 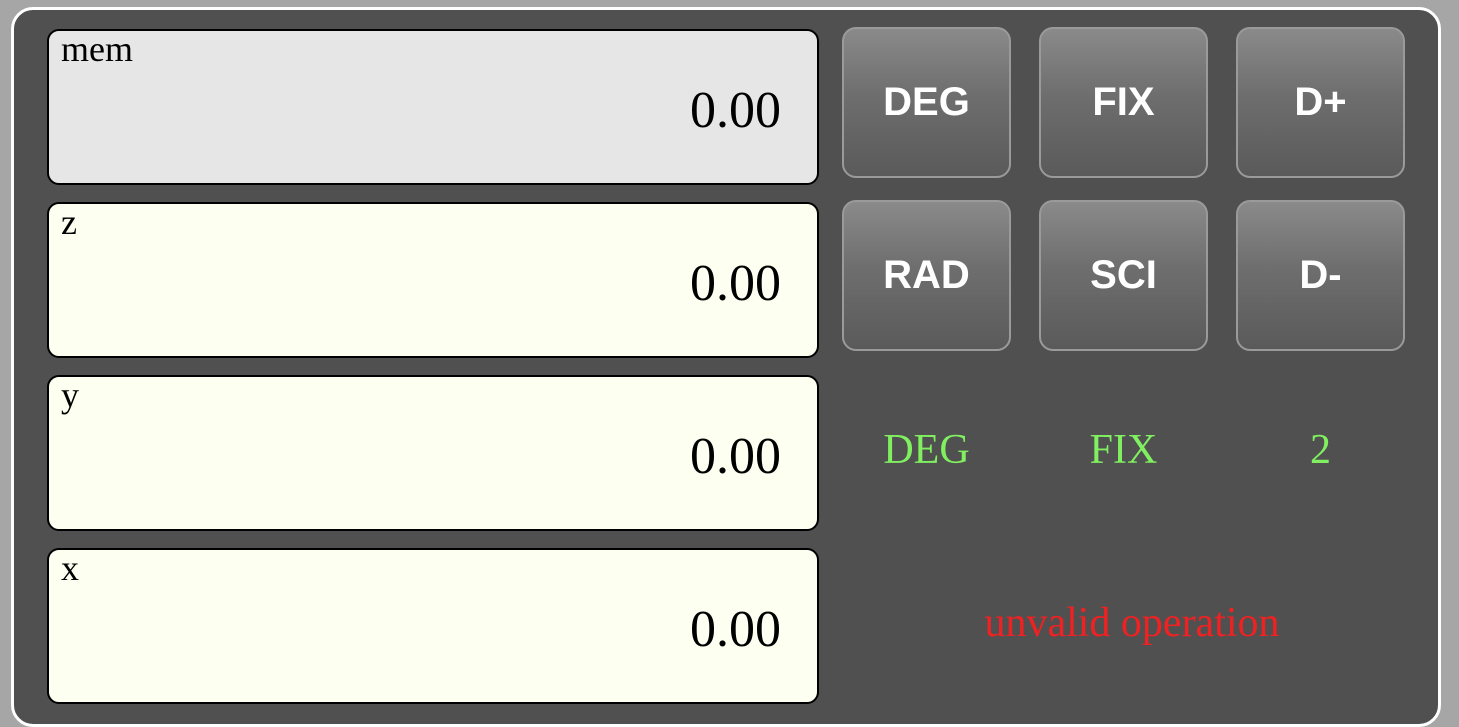 I want to click on register-x-value: 0.00, so click(x=735, y=629).